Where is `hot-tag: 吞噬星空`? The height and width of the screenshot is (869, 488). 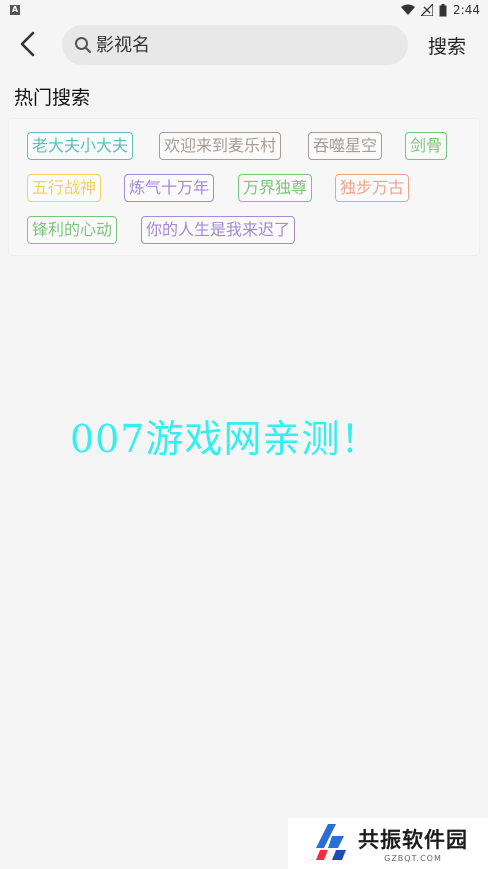 hot-tag: 吞噬星空 is located at coordinates (345, 146).